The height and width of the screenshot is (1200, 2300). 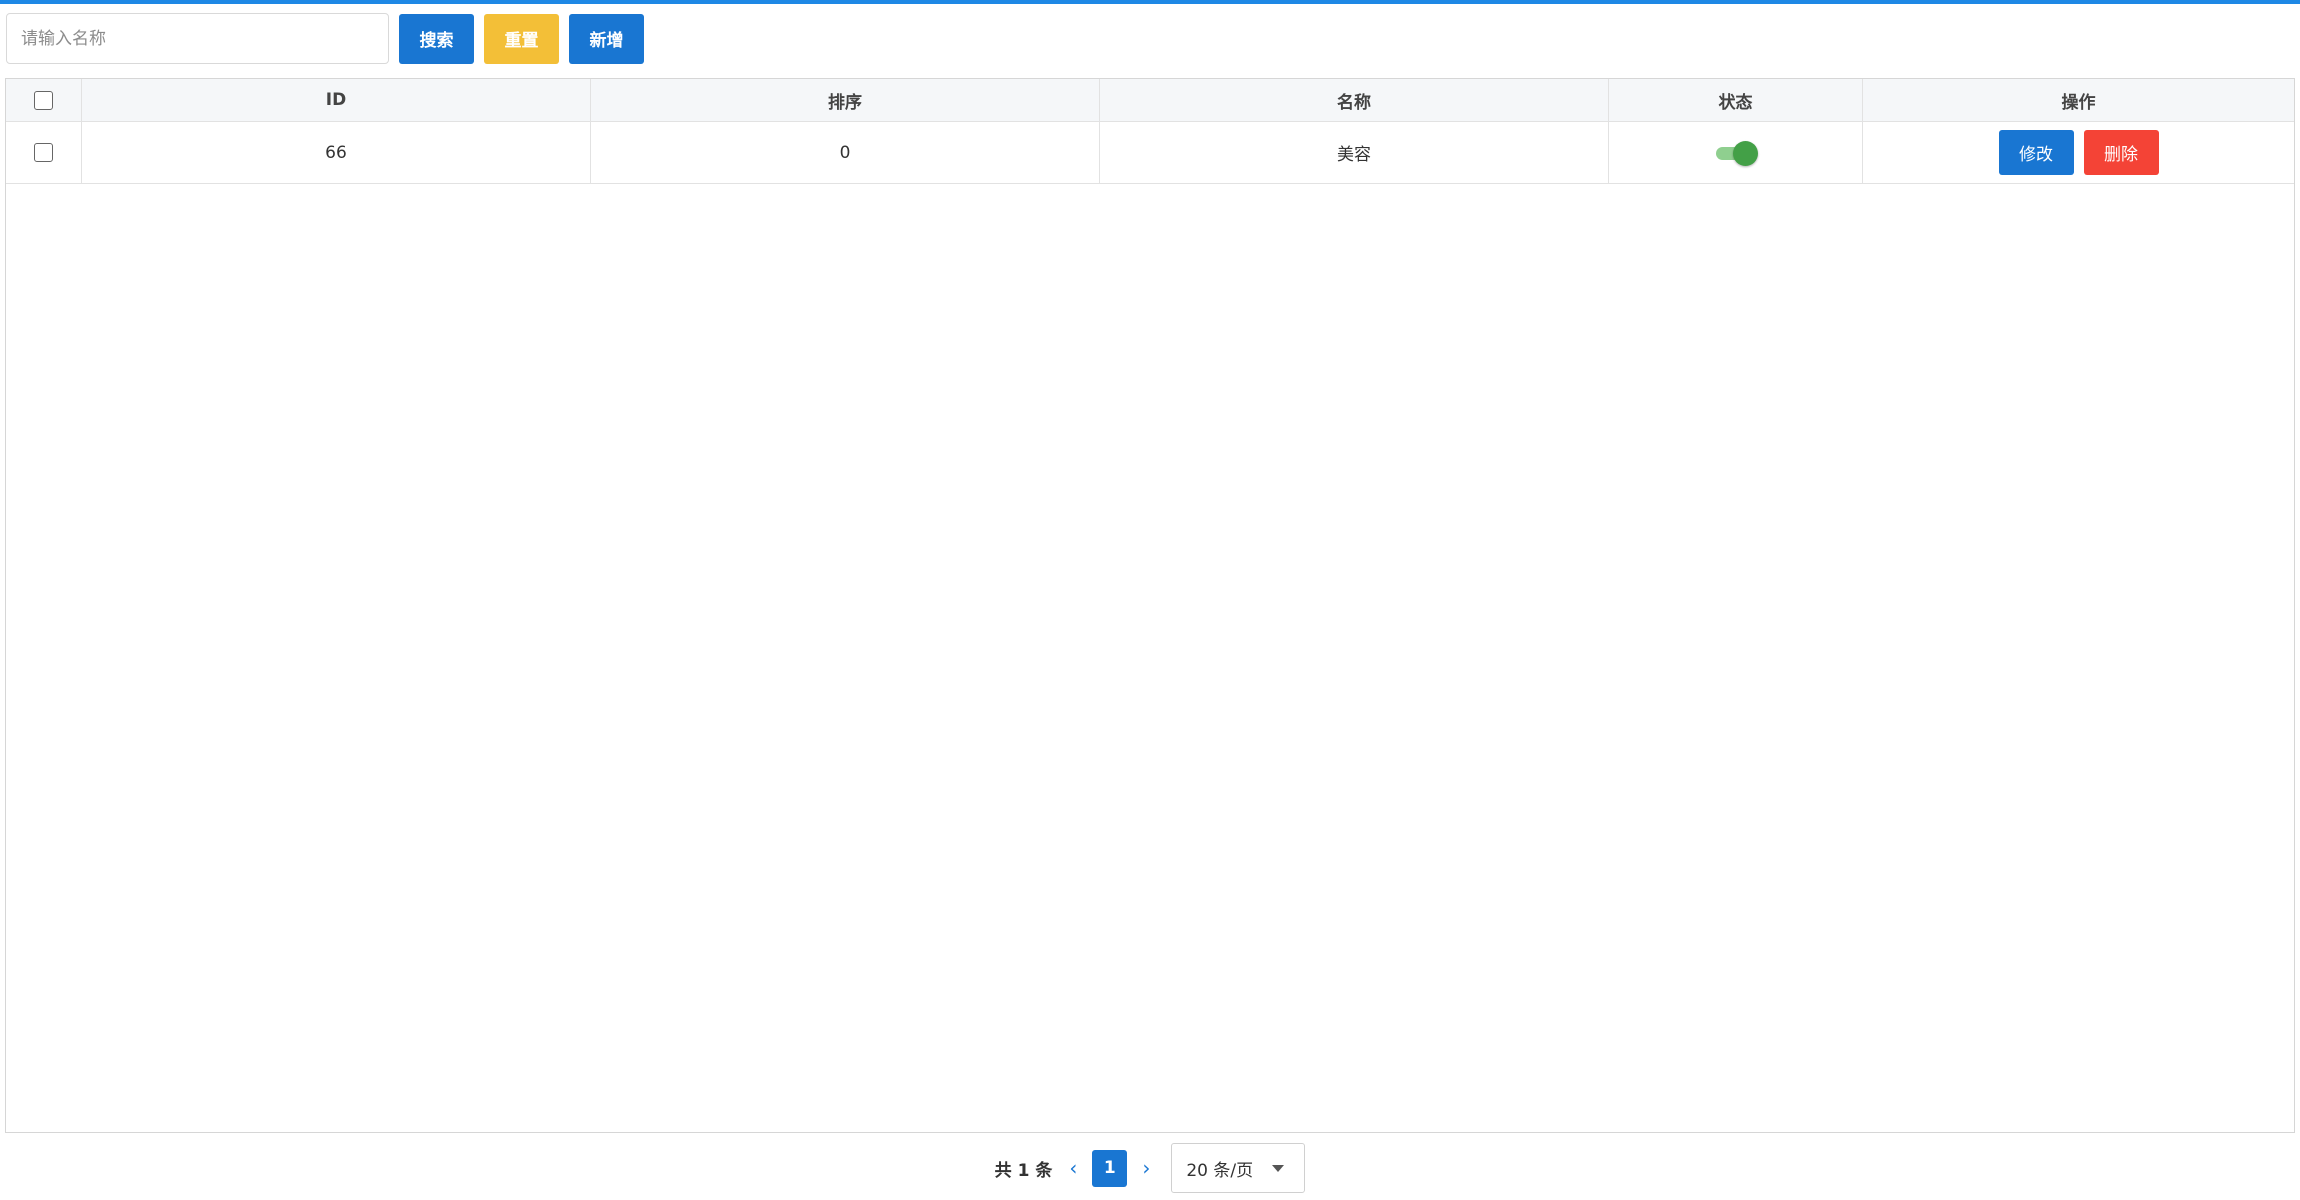 I want to click on column-header-actions: 操作, so click(x=2078, y=102).